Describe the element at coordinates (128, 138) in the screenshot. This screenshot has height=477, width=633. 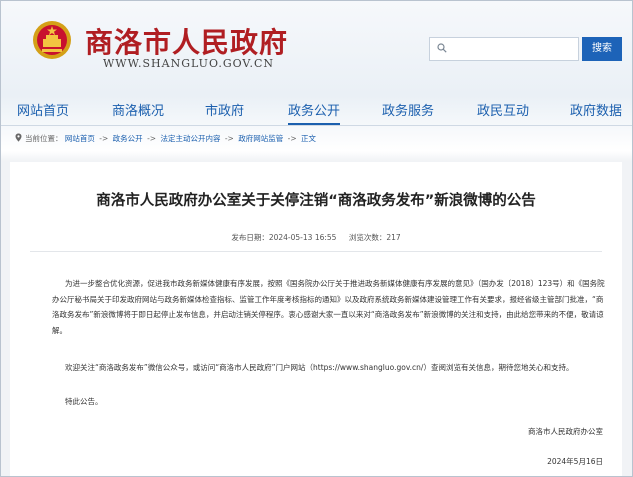
I see `breadcrumb-gov-affairs: 政务公开` at that location.